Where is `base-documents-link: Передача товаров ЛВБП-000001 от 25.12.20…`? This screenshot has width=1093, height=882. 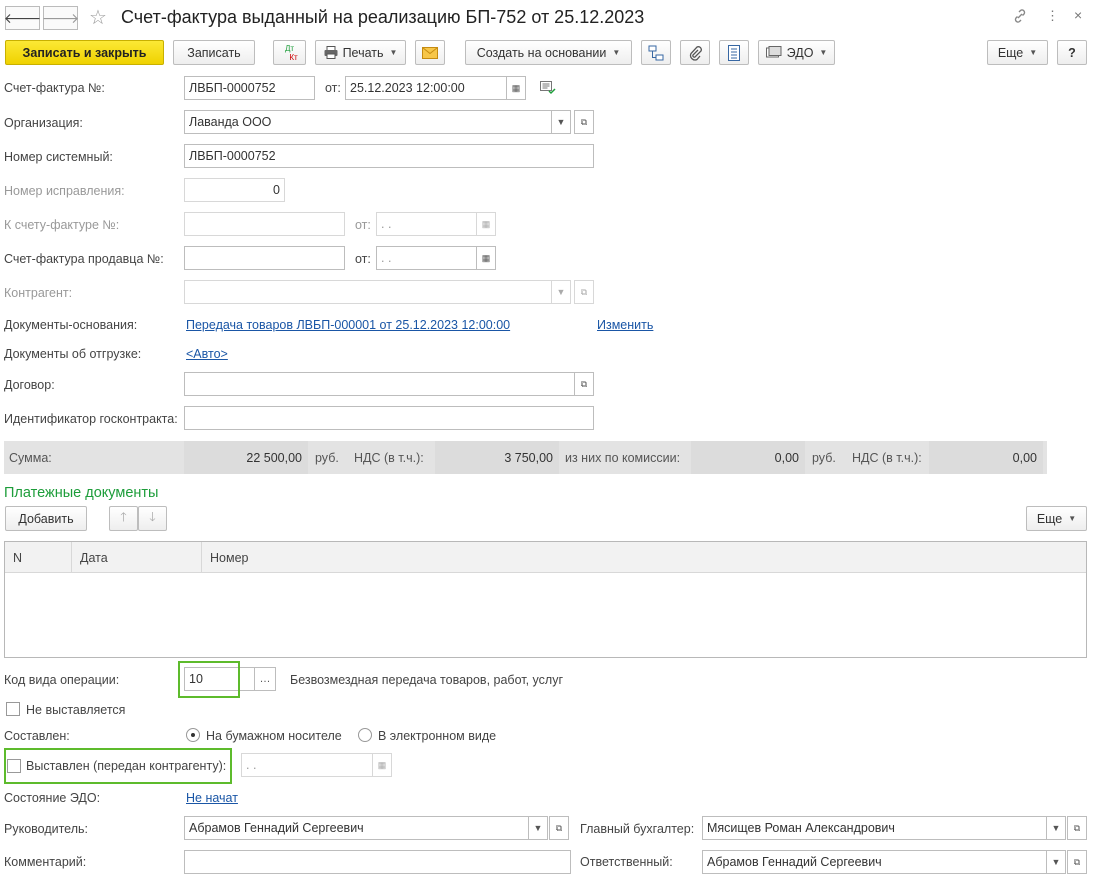 base-documents-link: Передача товаров ЛВБП-000001 от 25.12.20… is located at coordinates (348, 325).